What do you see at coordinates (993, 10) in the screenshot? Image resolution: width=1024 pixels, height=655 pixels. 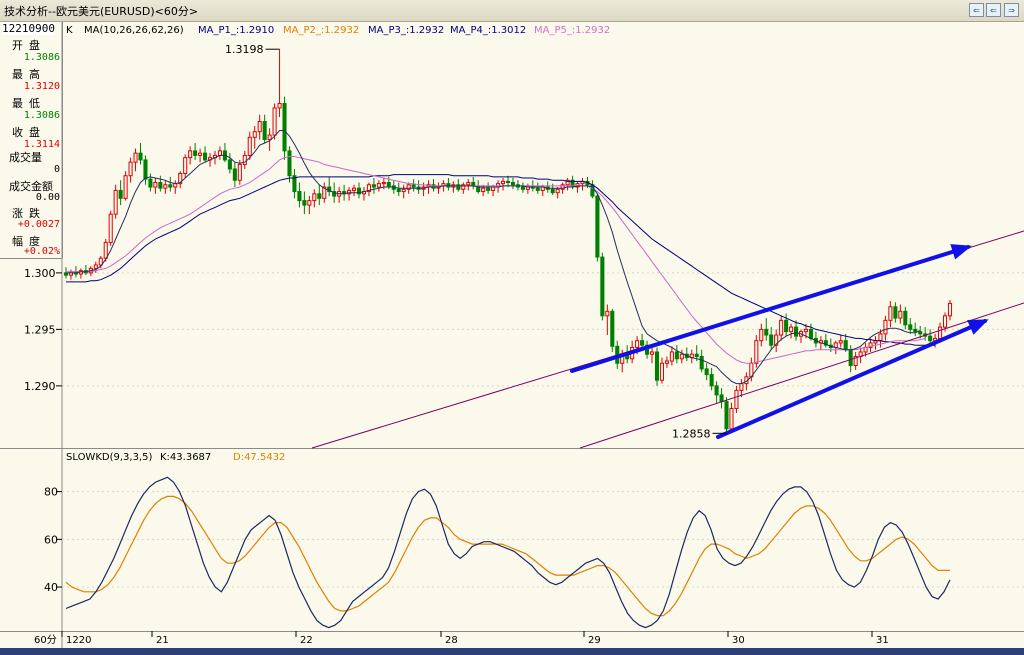 I see `restore-button: ⇐` at bounding box center [993, 10].